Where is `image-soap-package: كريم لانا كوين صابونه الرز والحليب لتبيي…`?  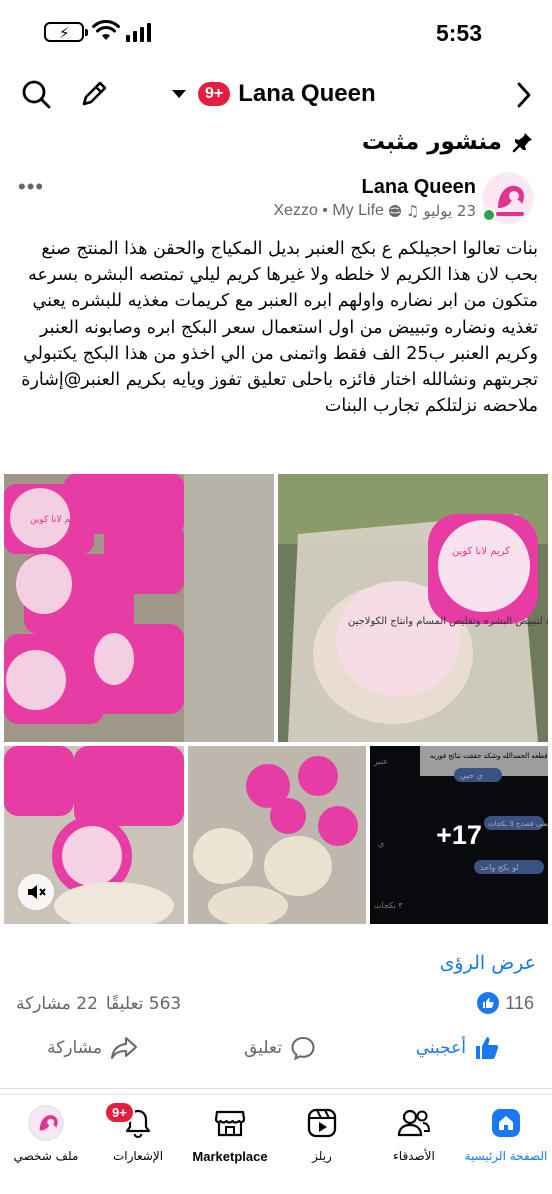
image-soap-package: كريم لانا كوين صابونه الرز والحليب لتبيي… is located at coordinates (413, 608).